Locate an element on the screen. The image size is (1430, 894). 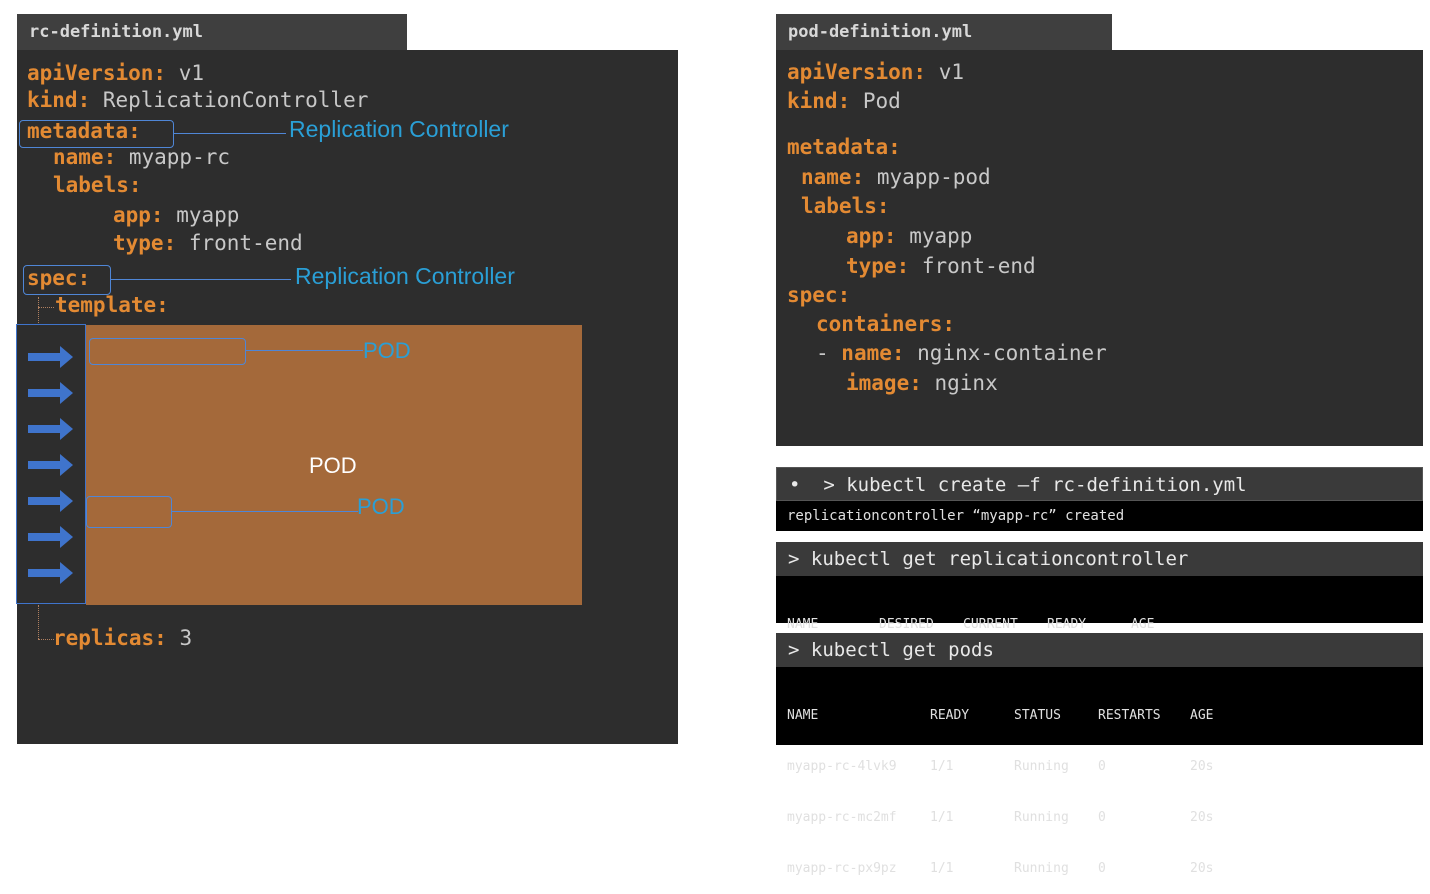
template-bracket-tick-top is located at coordinates (46, 307).